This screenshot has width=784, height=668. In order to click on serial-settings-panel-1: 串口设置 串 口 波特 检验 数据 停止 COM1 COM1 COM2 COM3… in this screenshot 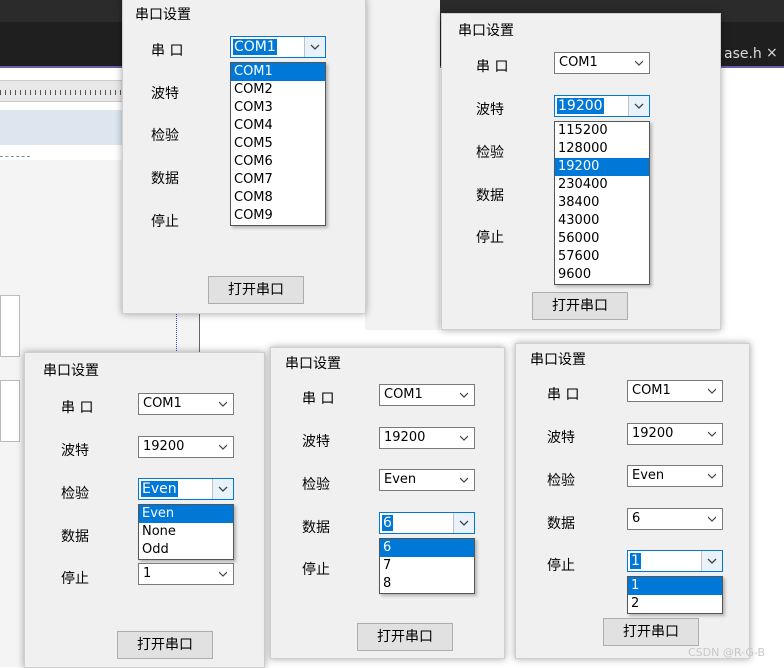, I will do `click(244, 157)`.